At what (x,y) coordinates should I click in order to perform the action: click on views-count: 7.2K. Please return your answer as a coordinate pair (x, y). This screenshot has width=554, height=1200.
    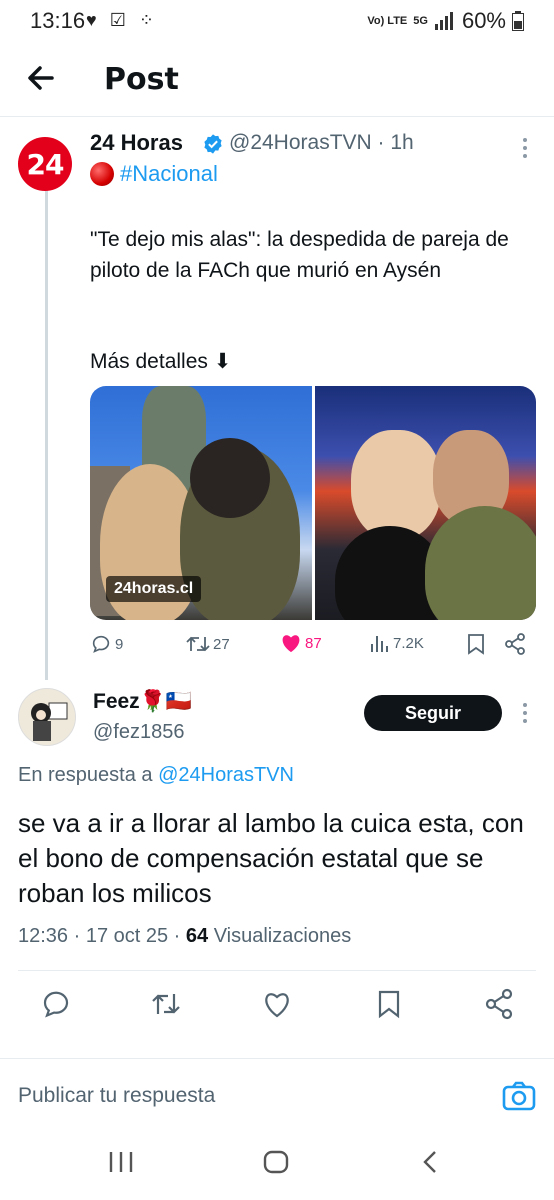
    Looking at the image, I should click on (408, 643).